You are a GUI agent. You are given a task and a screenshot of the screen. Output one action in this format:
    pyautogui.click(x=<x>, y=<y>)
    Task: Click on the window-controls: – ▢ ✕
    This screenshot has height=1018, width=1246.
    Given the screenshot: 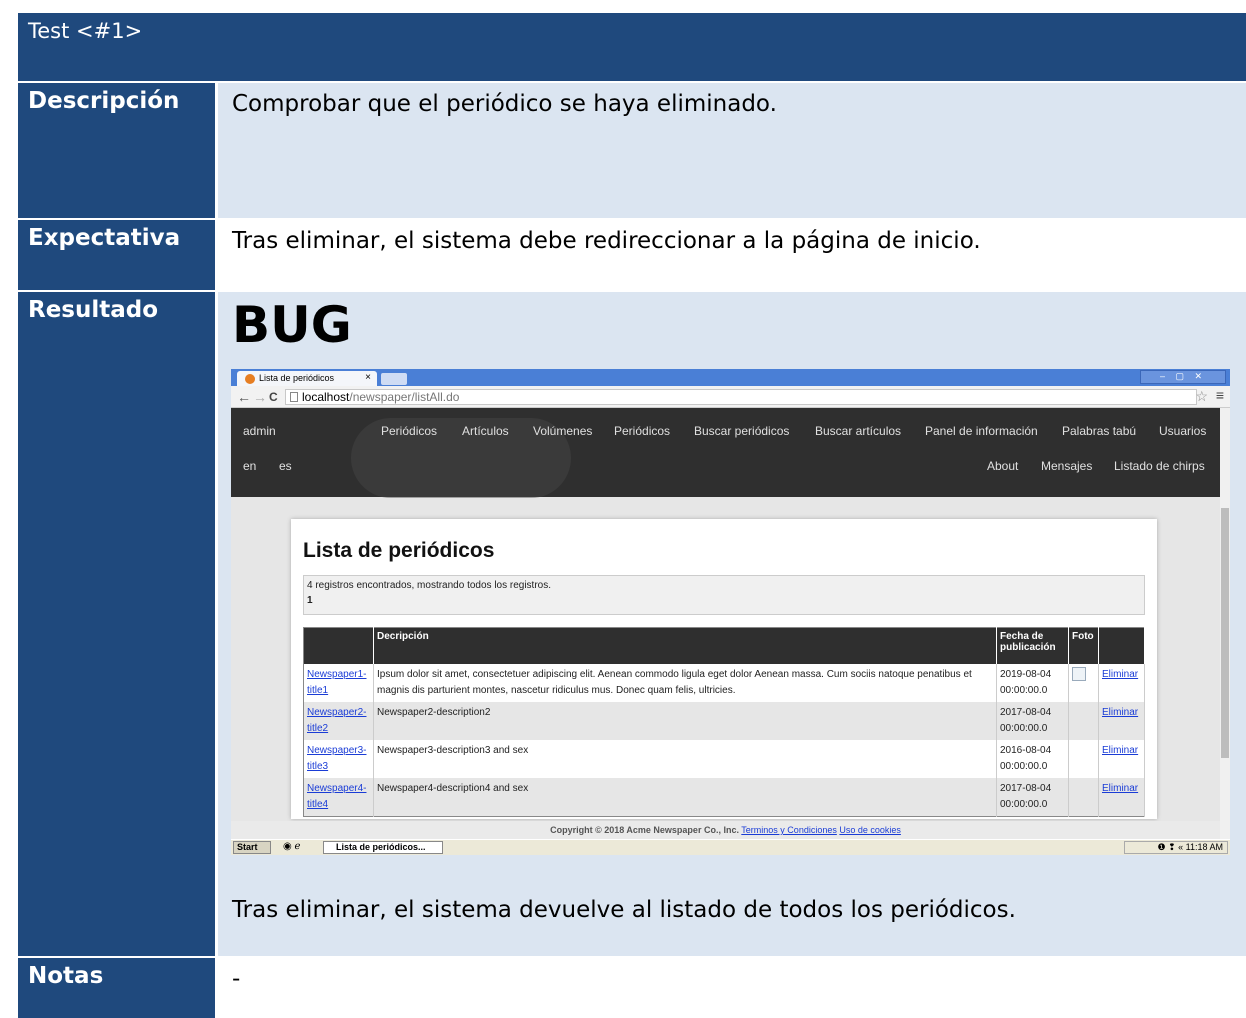 What is the action you would take?
    pyautogui.click(x=1183, y=377)
    